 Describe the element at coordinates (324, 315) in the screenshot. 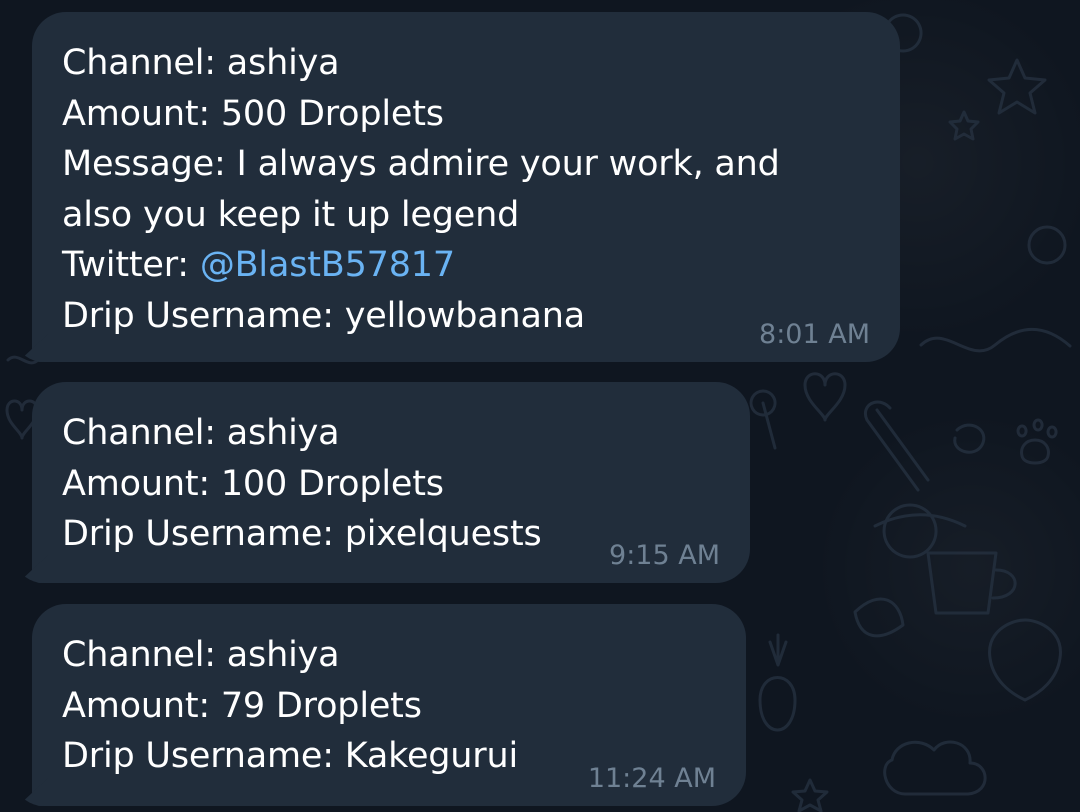

I see `drip-username-line: Drip Username: yellowbanana` at that location.